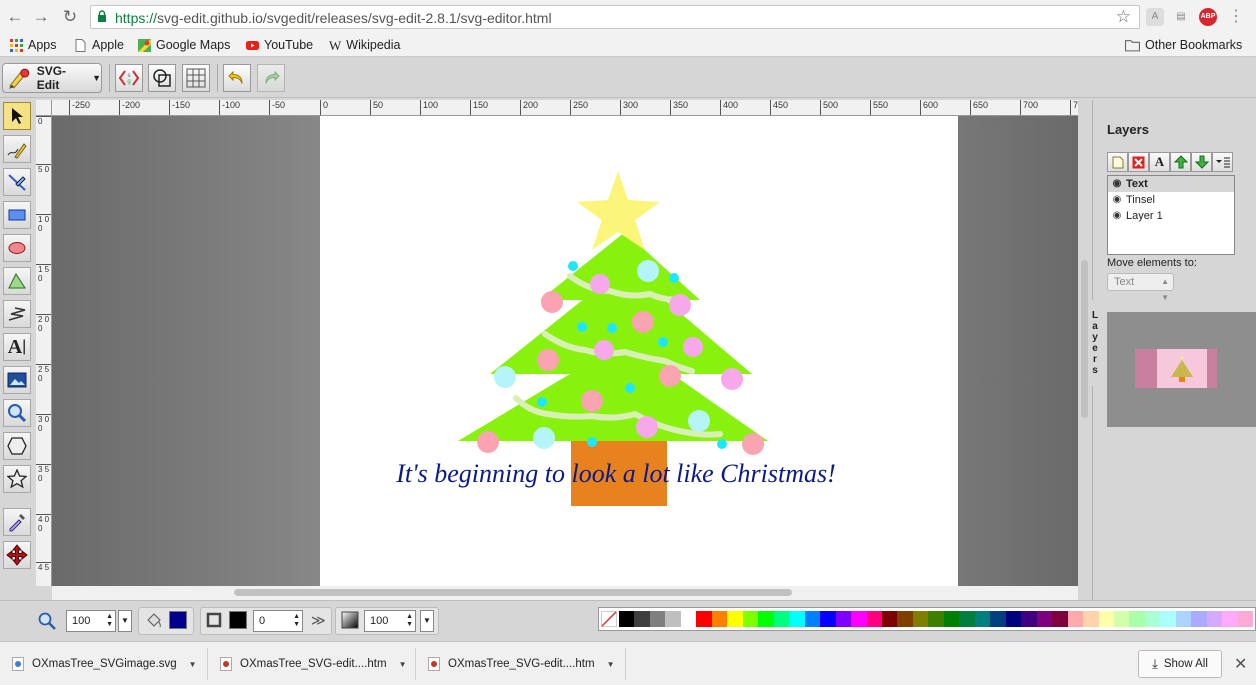 This screenshot has width=1256, height=685. I want to click on canvas-overview, so click(1181, 369).